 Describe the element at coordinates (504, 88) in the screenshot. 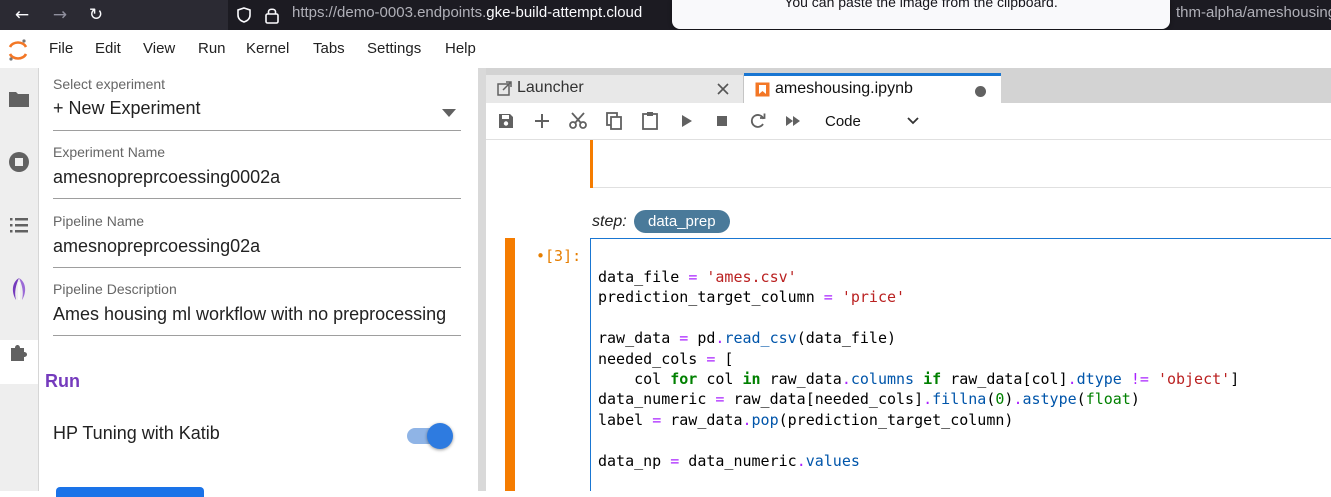

I see `launcher-icon` at that location.